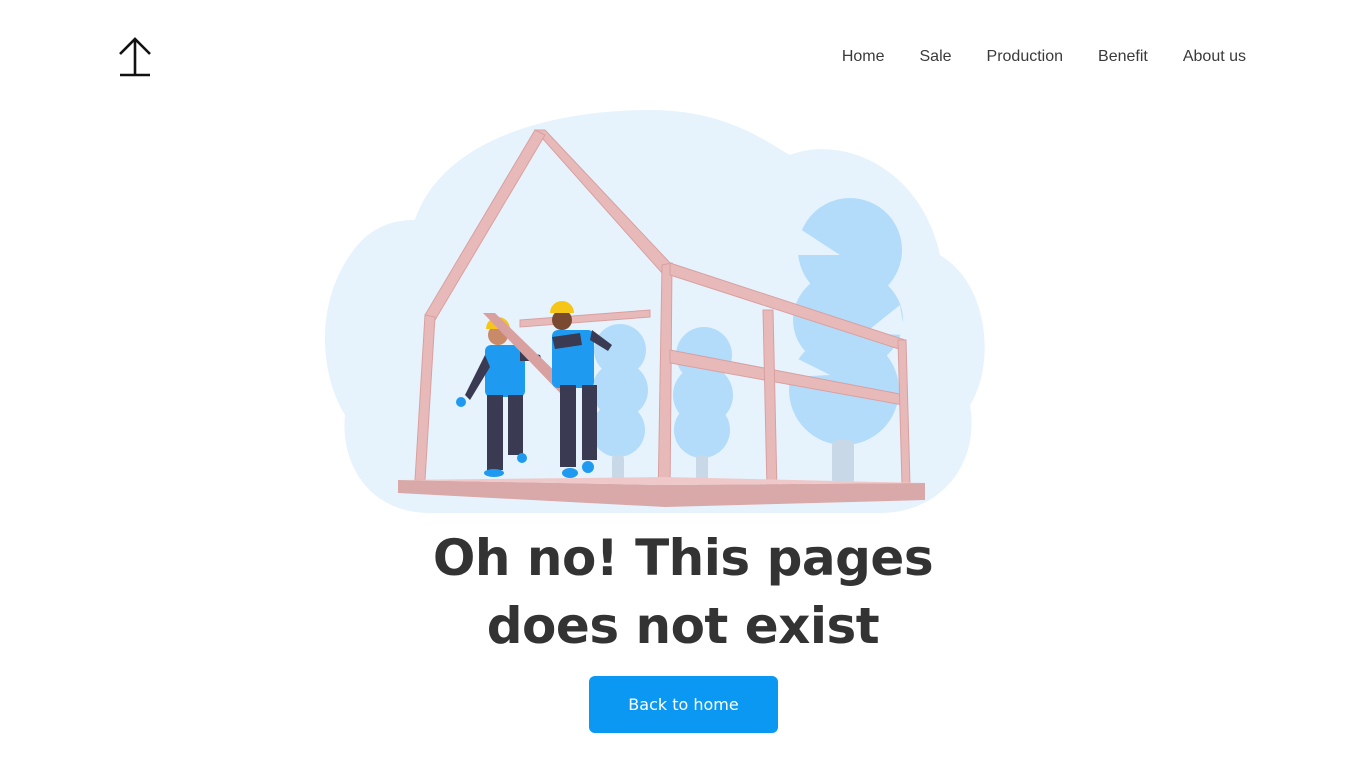  I want to click on header: Home Sale Production Benefit About us, so click(683, 55).